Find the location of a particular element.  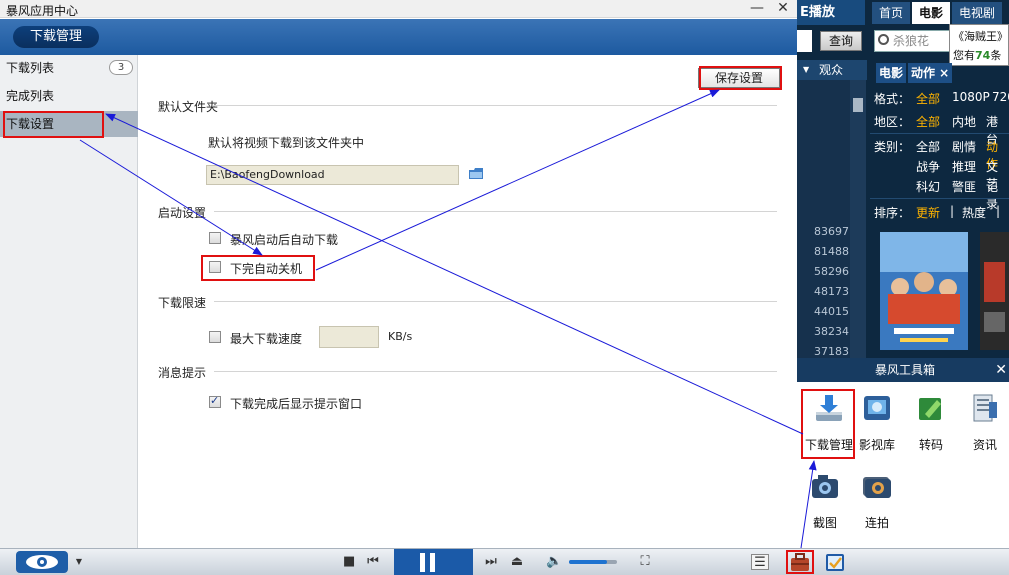

sort-dropdown: ▼ 观众 is located at coordinates (832, 70).